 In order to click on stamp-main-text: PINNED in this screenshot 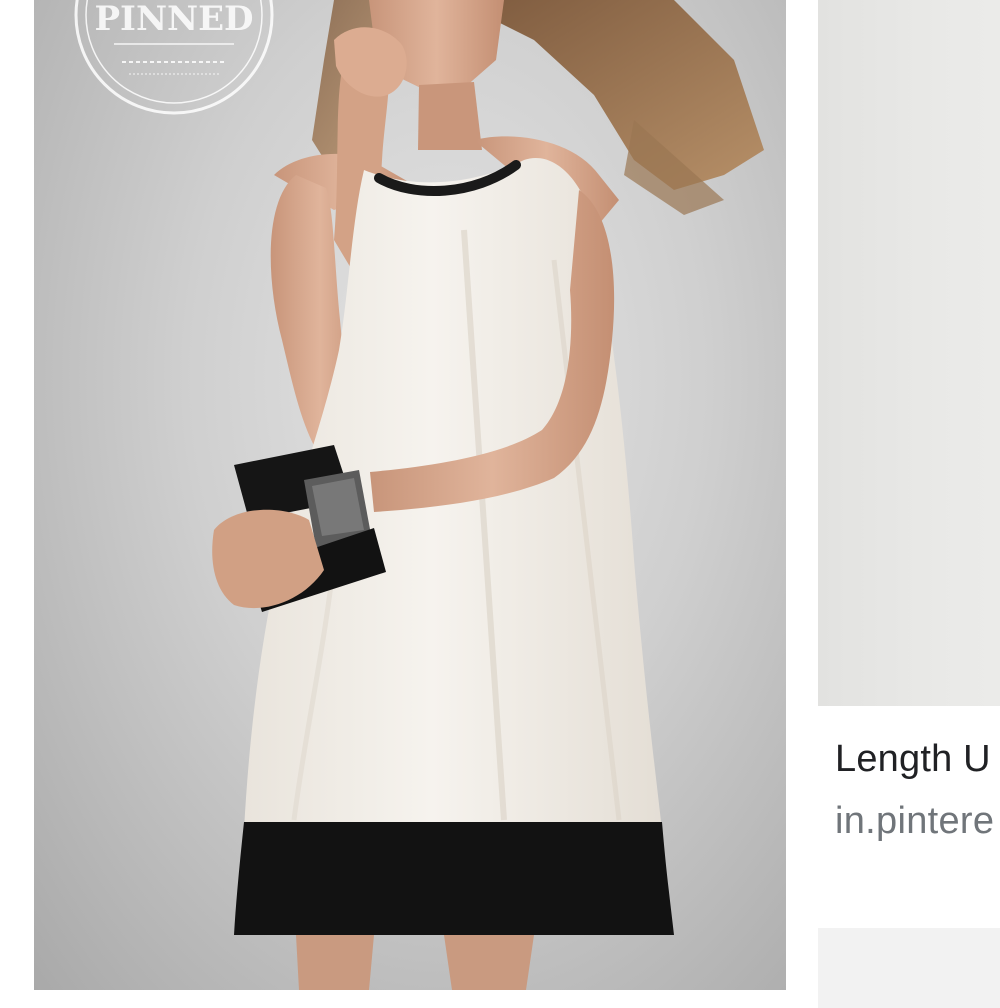, I will do `click(173, 19)`.